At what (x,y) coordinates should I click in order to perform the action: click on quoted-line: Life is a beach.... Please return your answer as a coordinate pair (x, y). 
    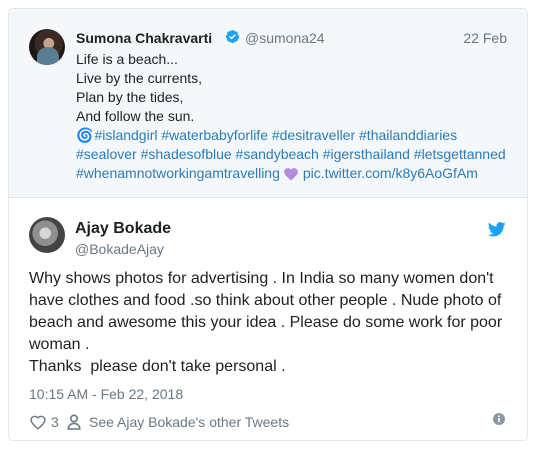
    Looking at the image, I should click on (127, 59).